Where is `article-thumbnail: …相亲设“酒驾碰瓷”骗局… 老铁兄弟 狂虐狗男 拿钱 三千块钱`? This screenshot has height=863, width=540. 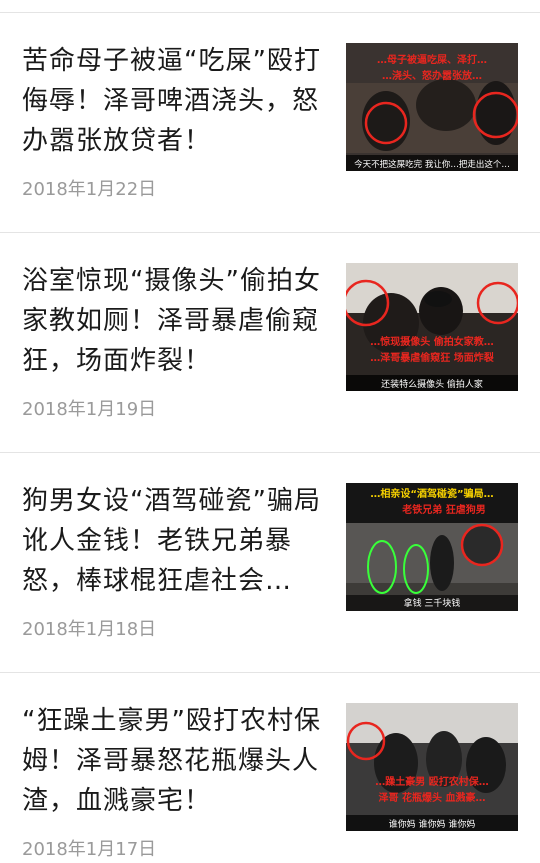 article-thumbnail: …相亲设“酒驾碰瓷”骗局… 老铁兄弟 狂虐狗男 拿钱 三千块钱 is located at coordinates (432, 547).